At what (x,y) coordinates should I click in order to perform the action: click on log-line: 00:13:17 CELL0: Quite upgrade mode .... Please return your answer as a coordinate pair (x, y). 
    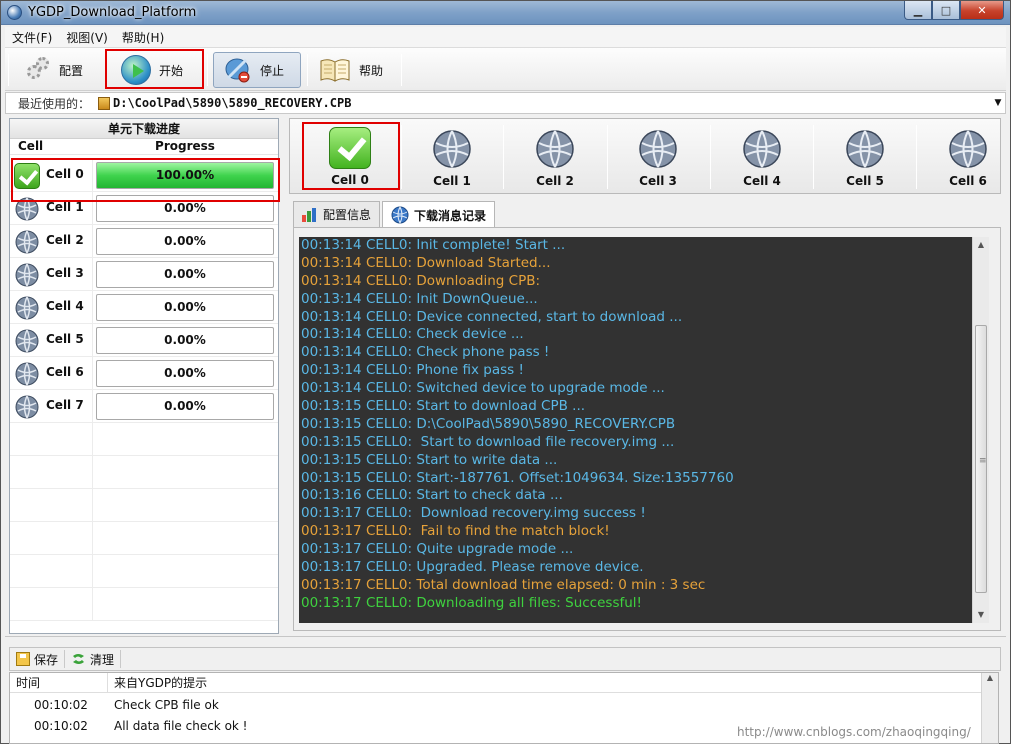
    Looking at the image, I should click on (635, 550).